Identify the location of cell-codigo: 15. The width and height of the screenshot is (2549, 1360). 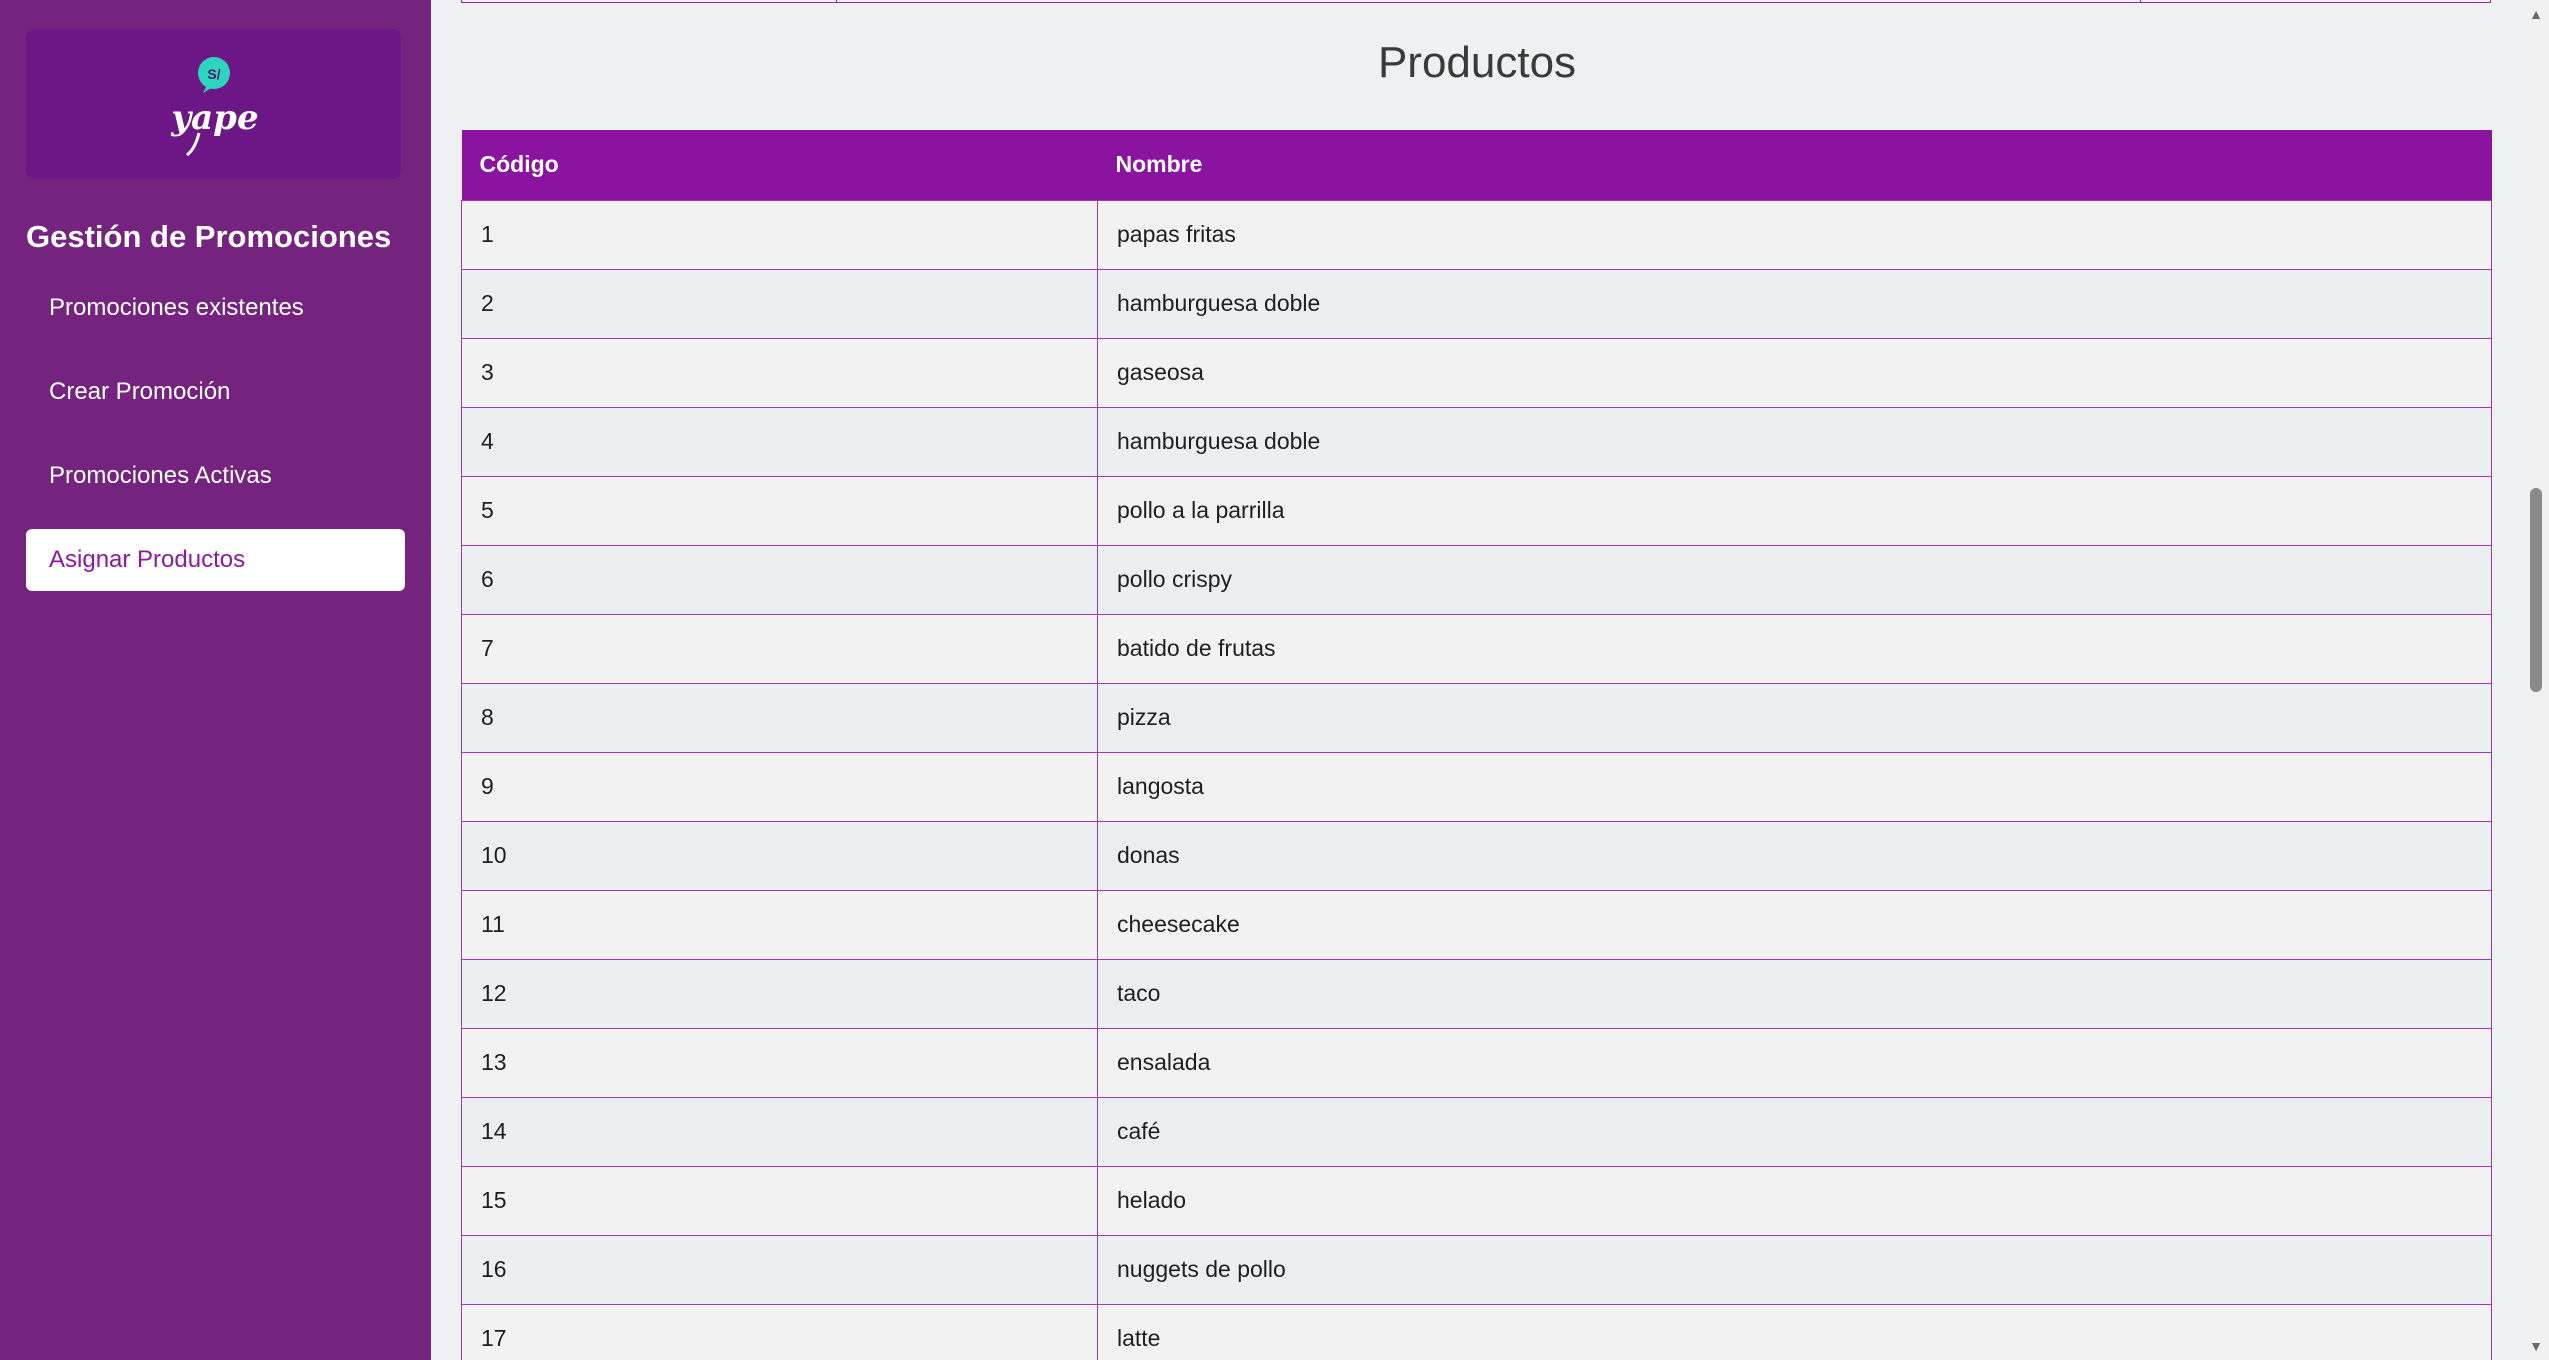
(779, 1200).